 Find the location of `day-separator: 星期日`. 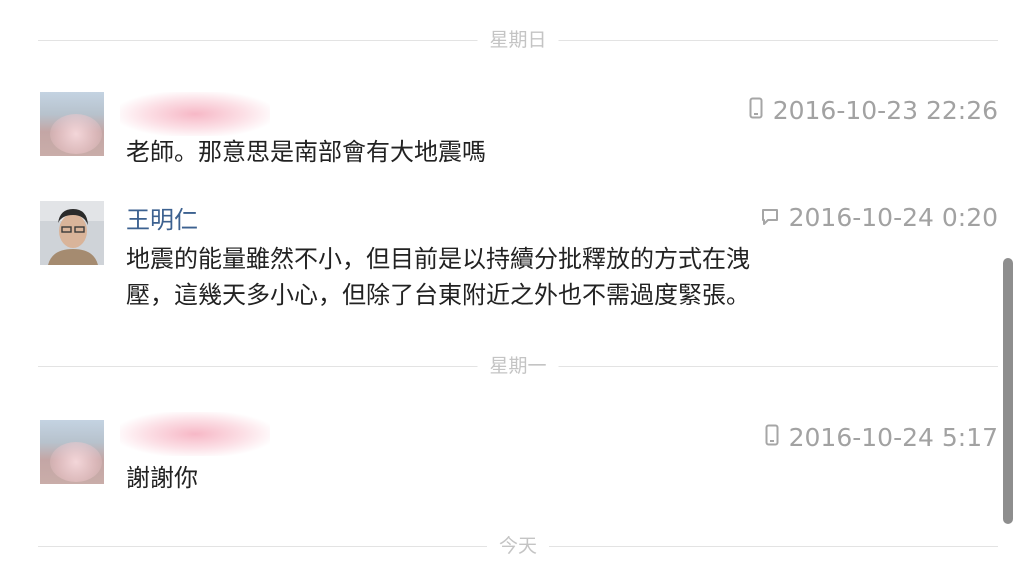

day-separator: 星期日 is located at coordinates (518, 40).